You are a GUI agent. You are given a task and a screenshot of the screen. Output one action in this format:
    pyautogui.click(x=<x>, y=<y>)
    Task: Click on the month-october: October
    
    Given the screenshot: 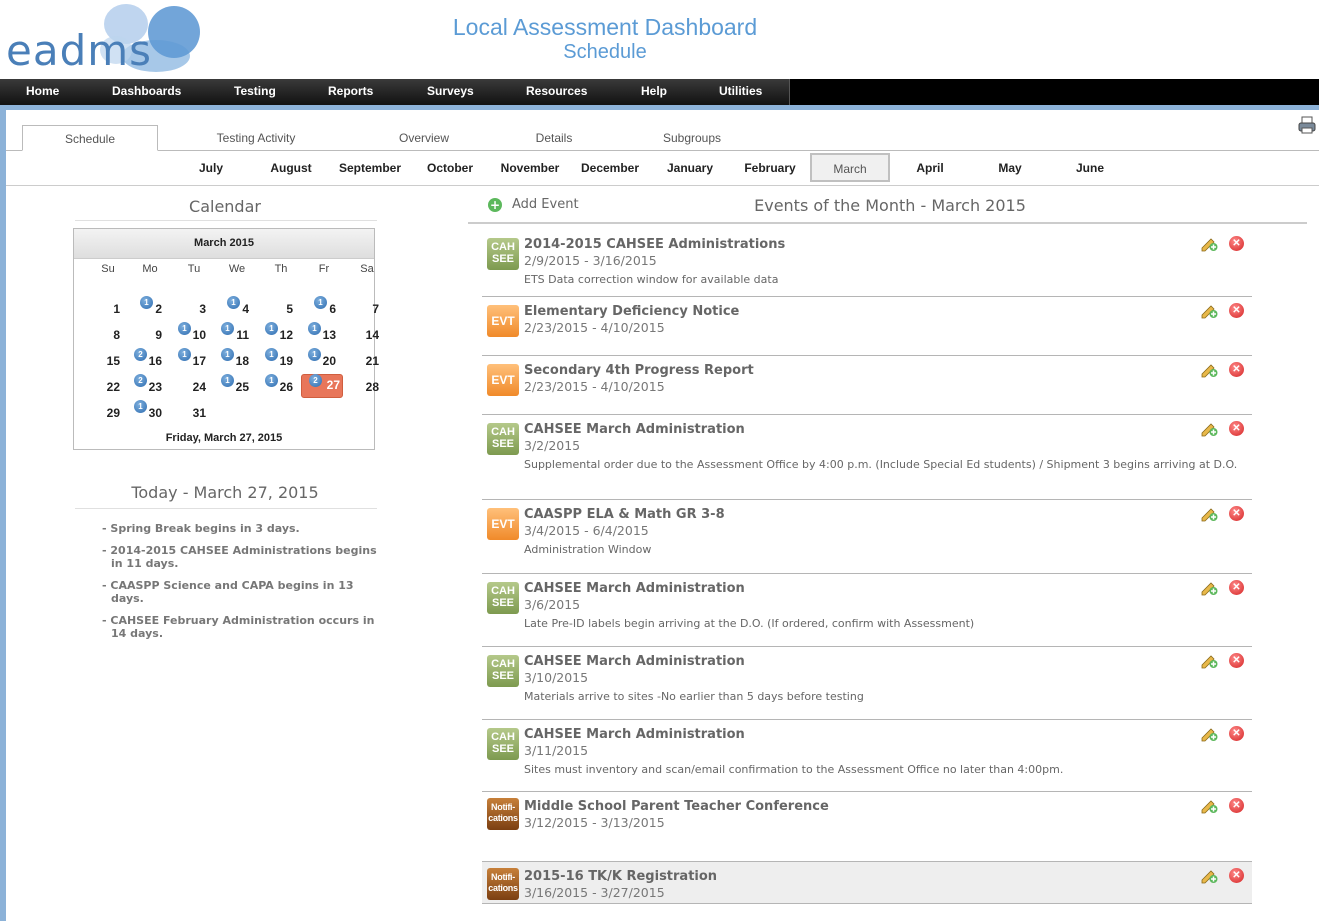 What is the action you would take?
    pyautogui.click(x=450, y=168)
    